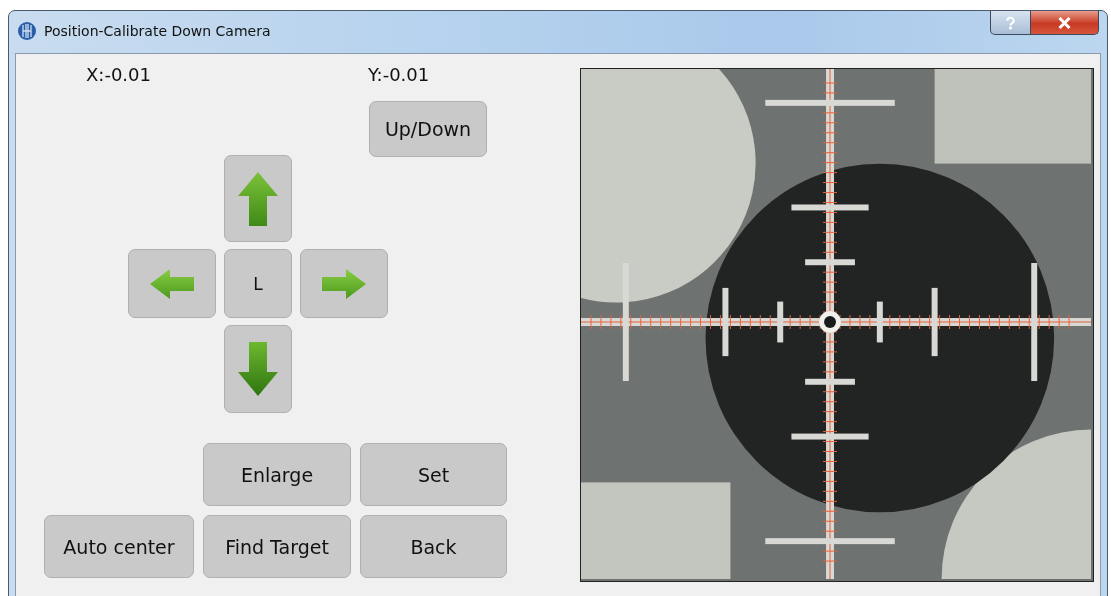  I want to click on center-button: L, so click(258, 283).